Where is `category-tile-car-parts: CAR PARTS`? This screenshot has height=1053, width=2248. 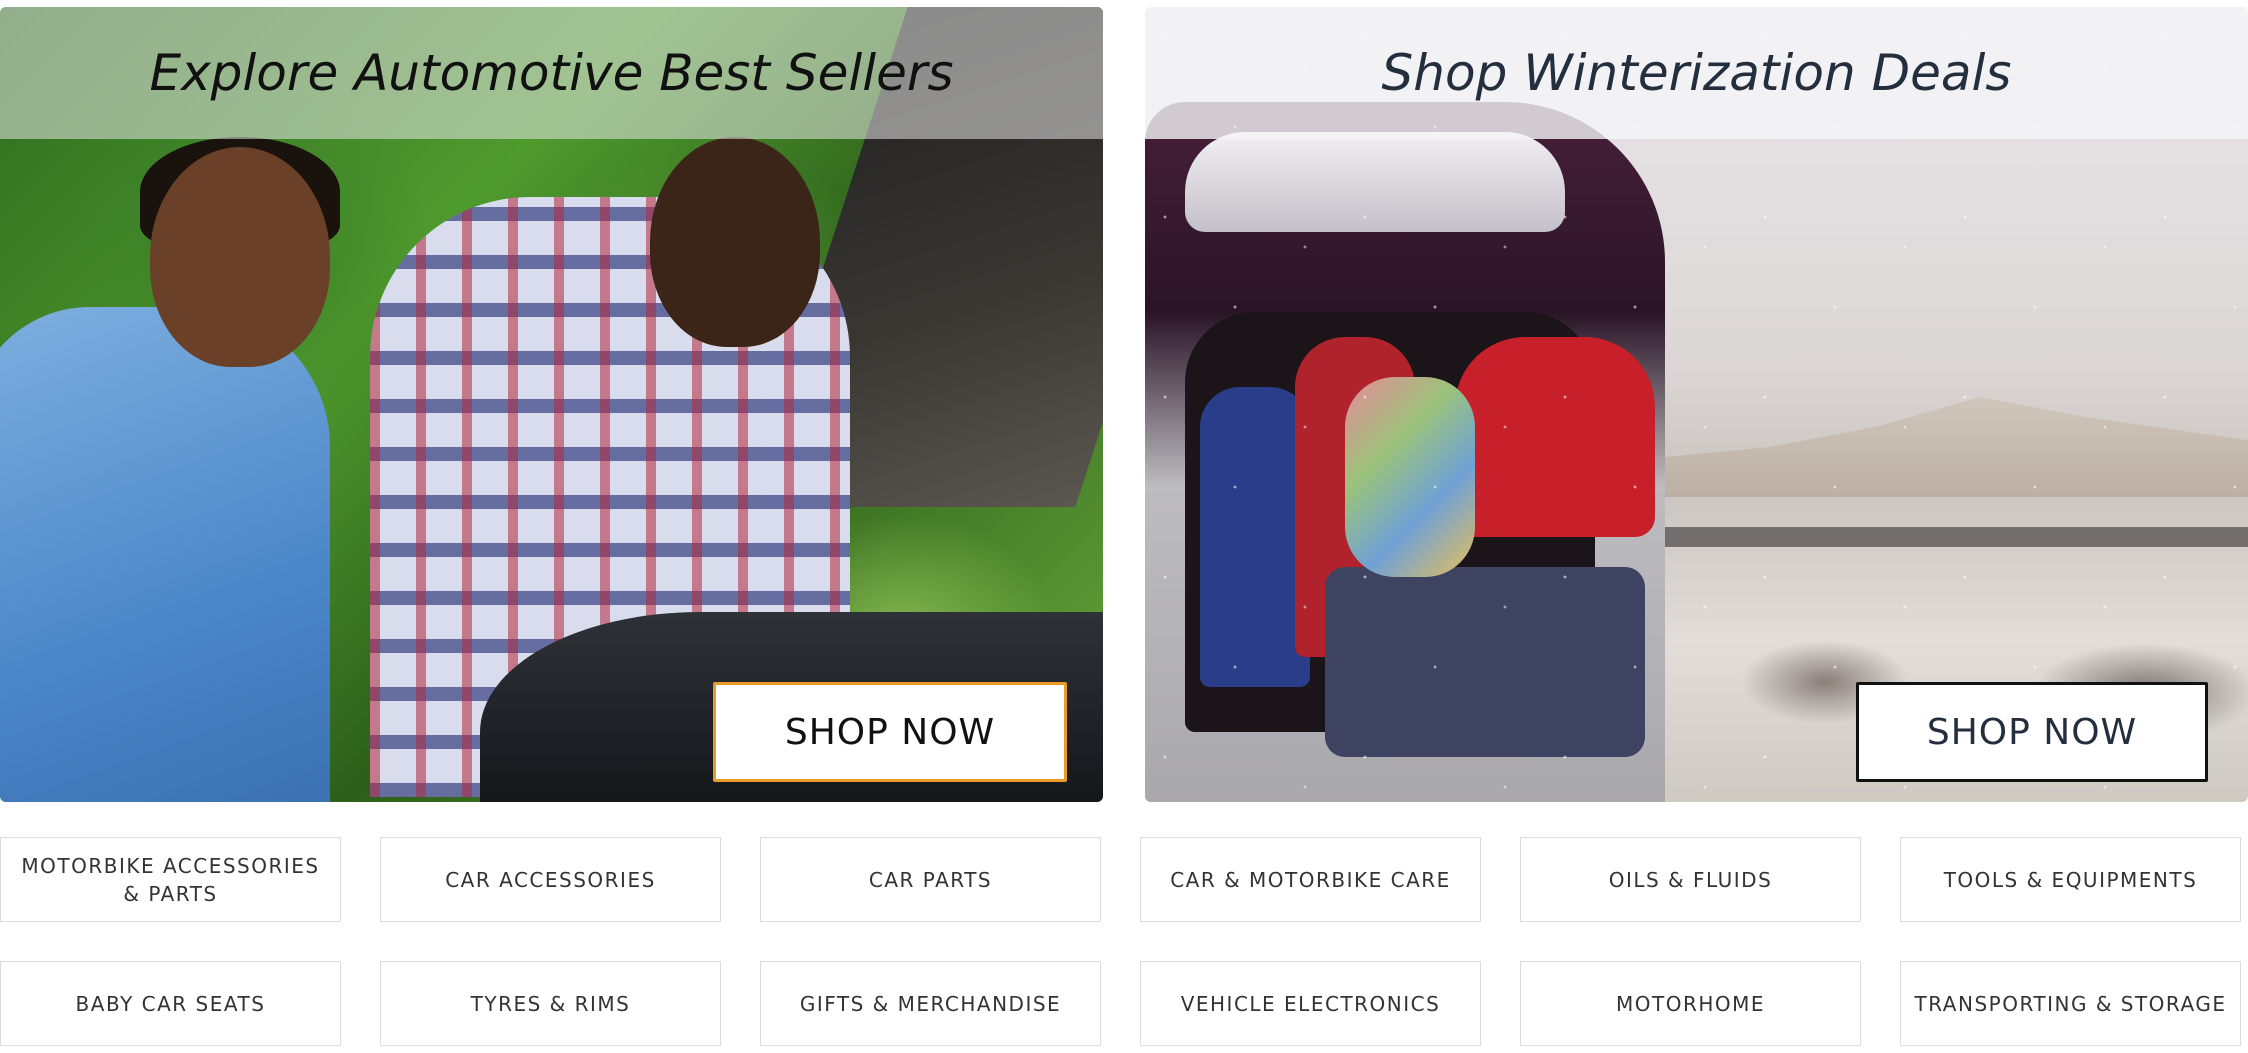
category-tile-car-parts: CAR PARTS is located at coordinates (930, 879).